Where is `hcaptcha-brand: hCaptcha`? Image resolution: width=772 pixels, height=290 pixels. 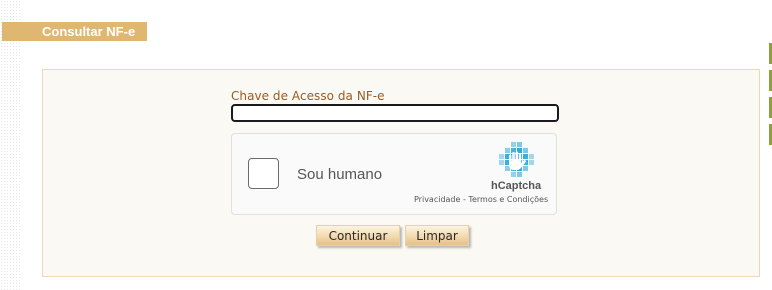 hcaptcha-brand: hCaptcha is located at coordinates (516, 186).